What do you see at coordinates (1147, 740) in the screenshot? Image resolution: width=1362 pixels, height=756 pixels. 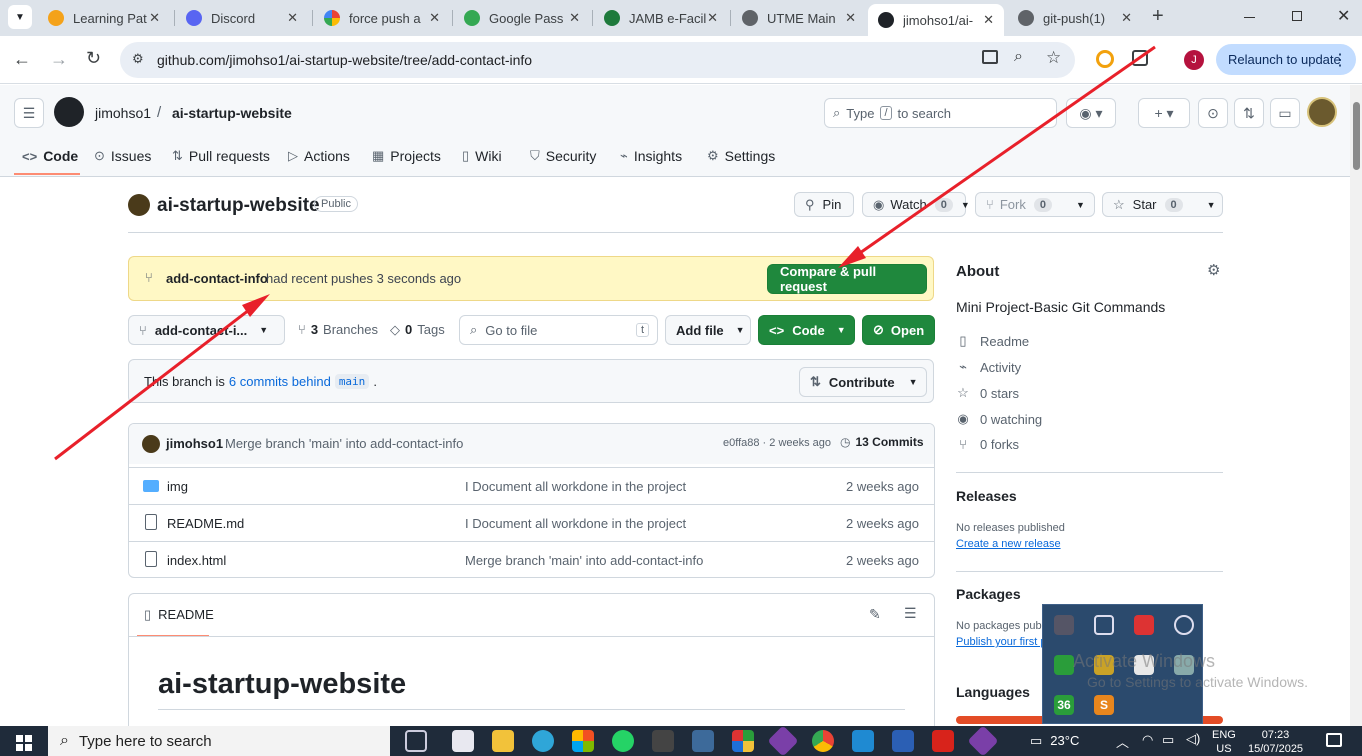 I see `network-icon: ◠` at bounding box center [1147, 740].